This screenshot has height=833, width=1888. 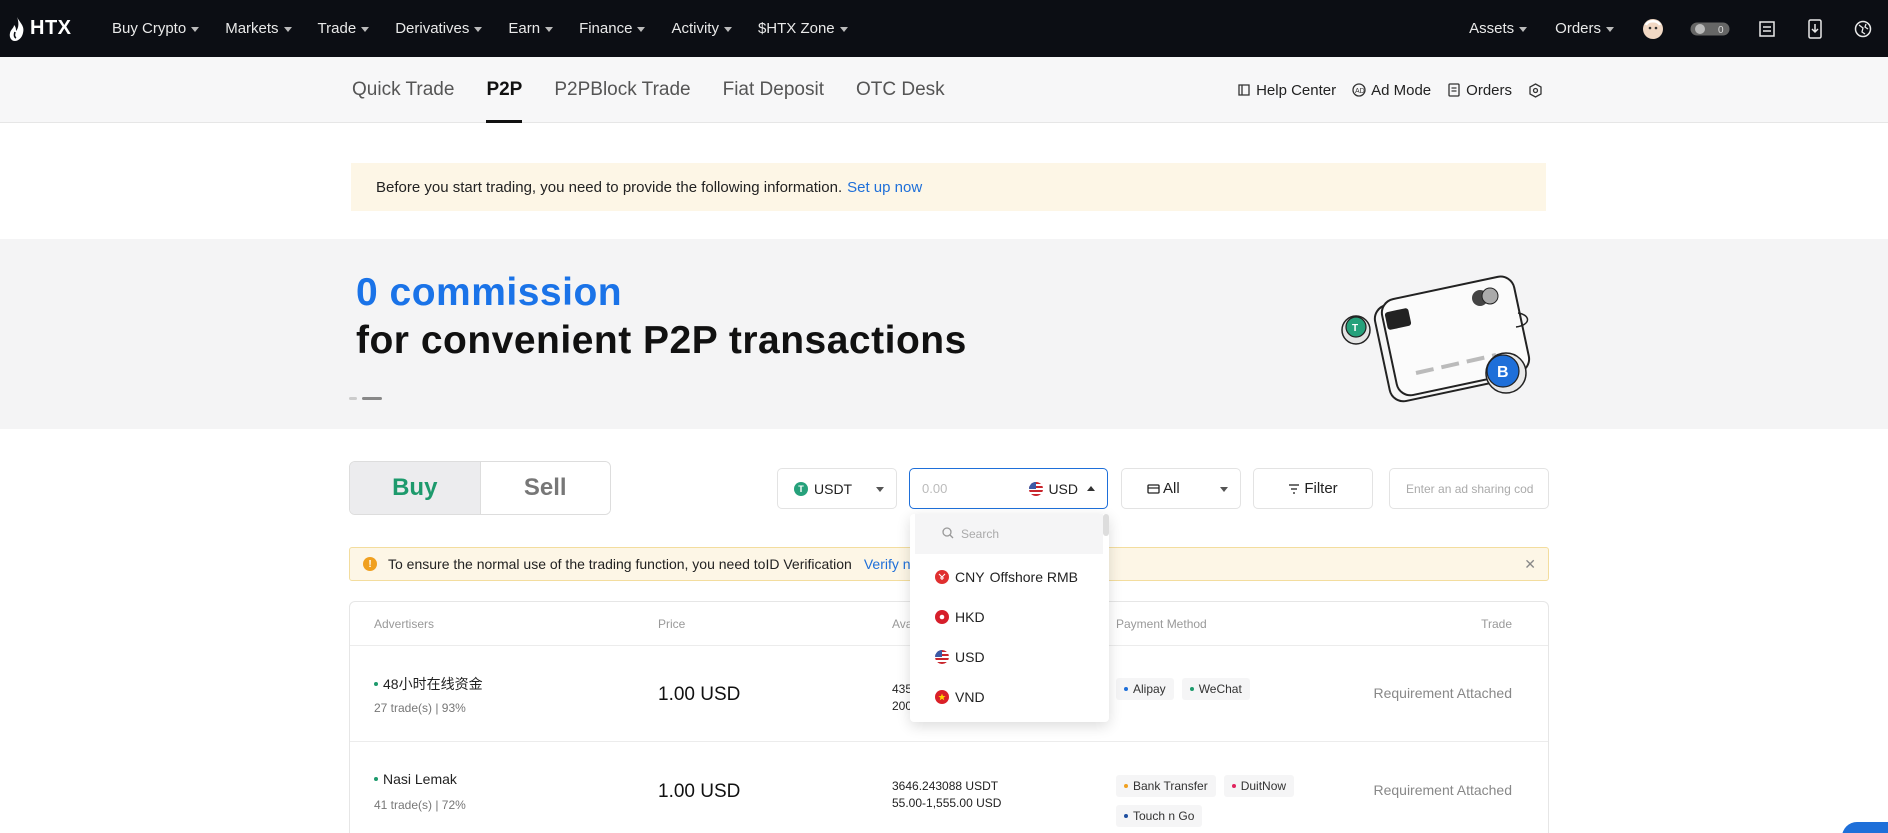 I want to click on payment-name: Alipay, so click(x=1149, y=689).